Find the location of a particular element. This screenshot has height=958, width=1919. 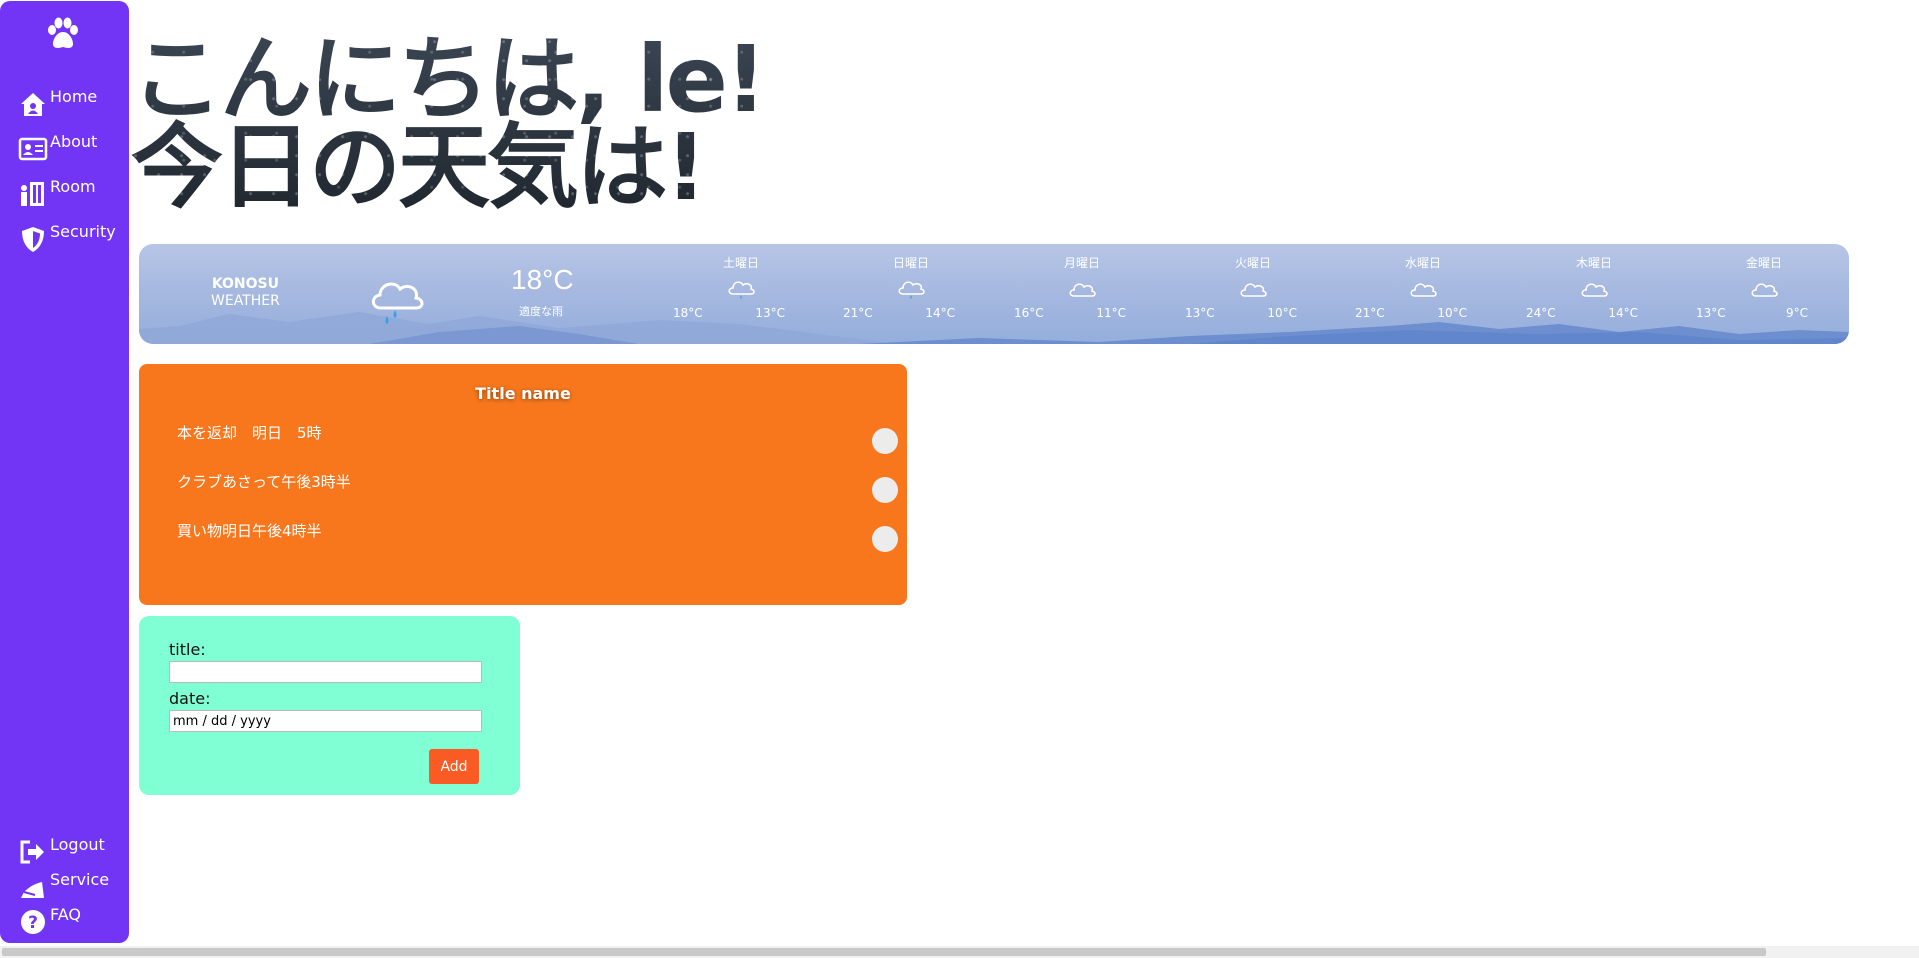

sidebar-item-label: Home is located at coordinates (74, 96).